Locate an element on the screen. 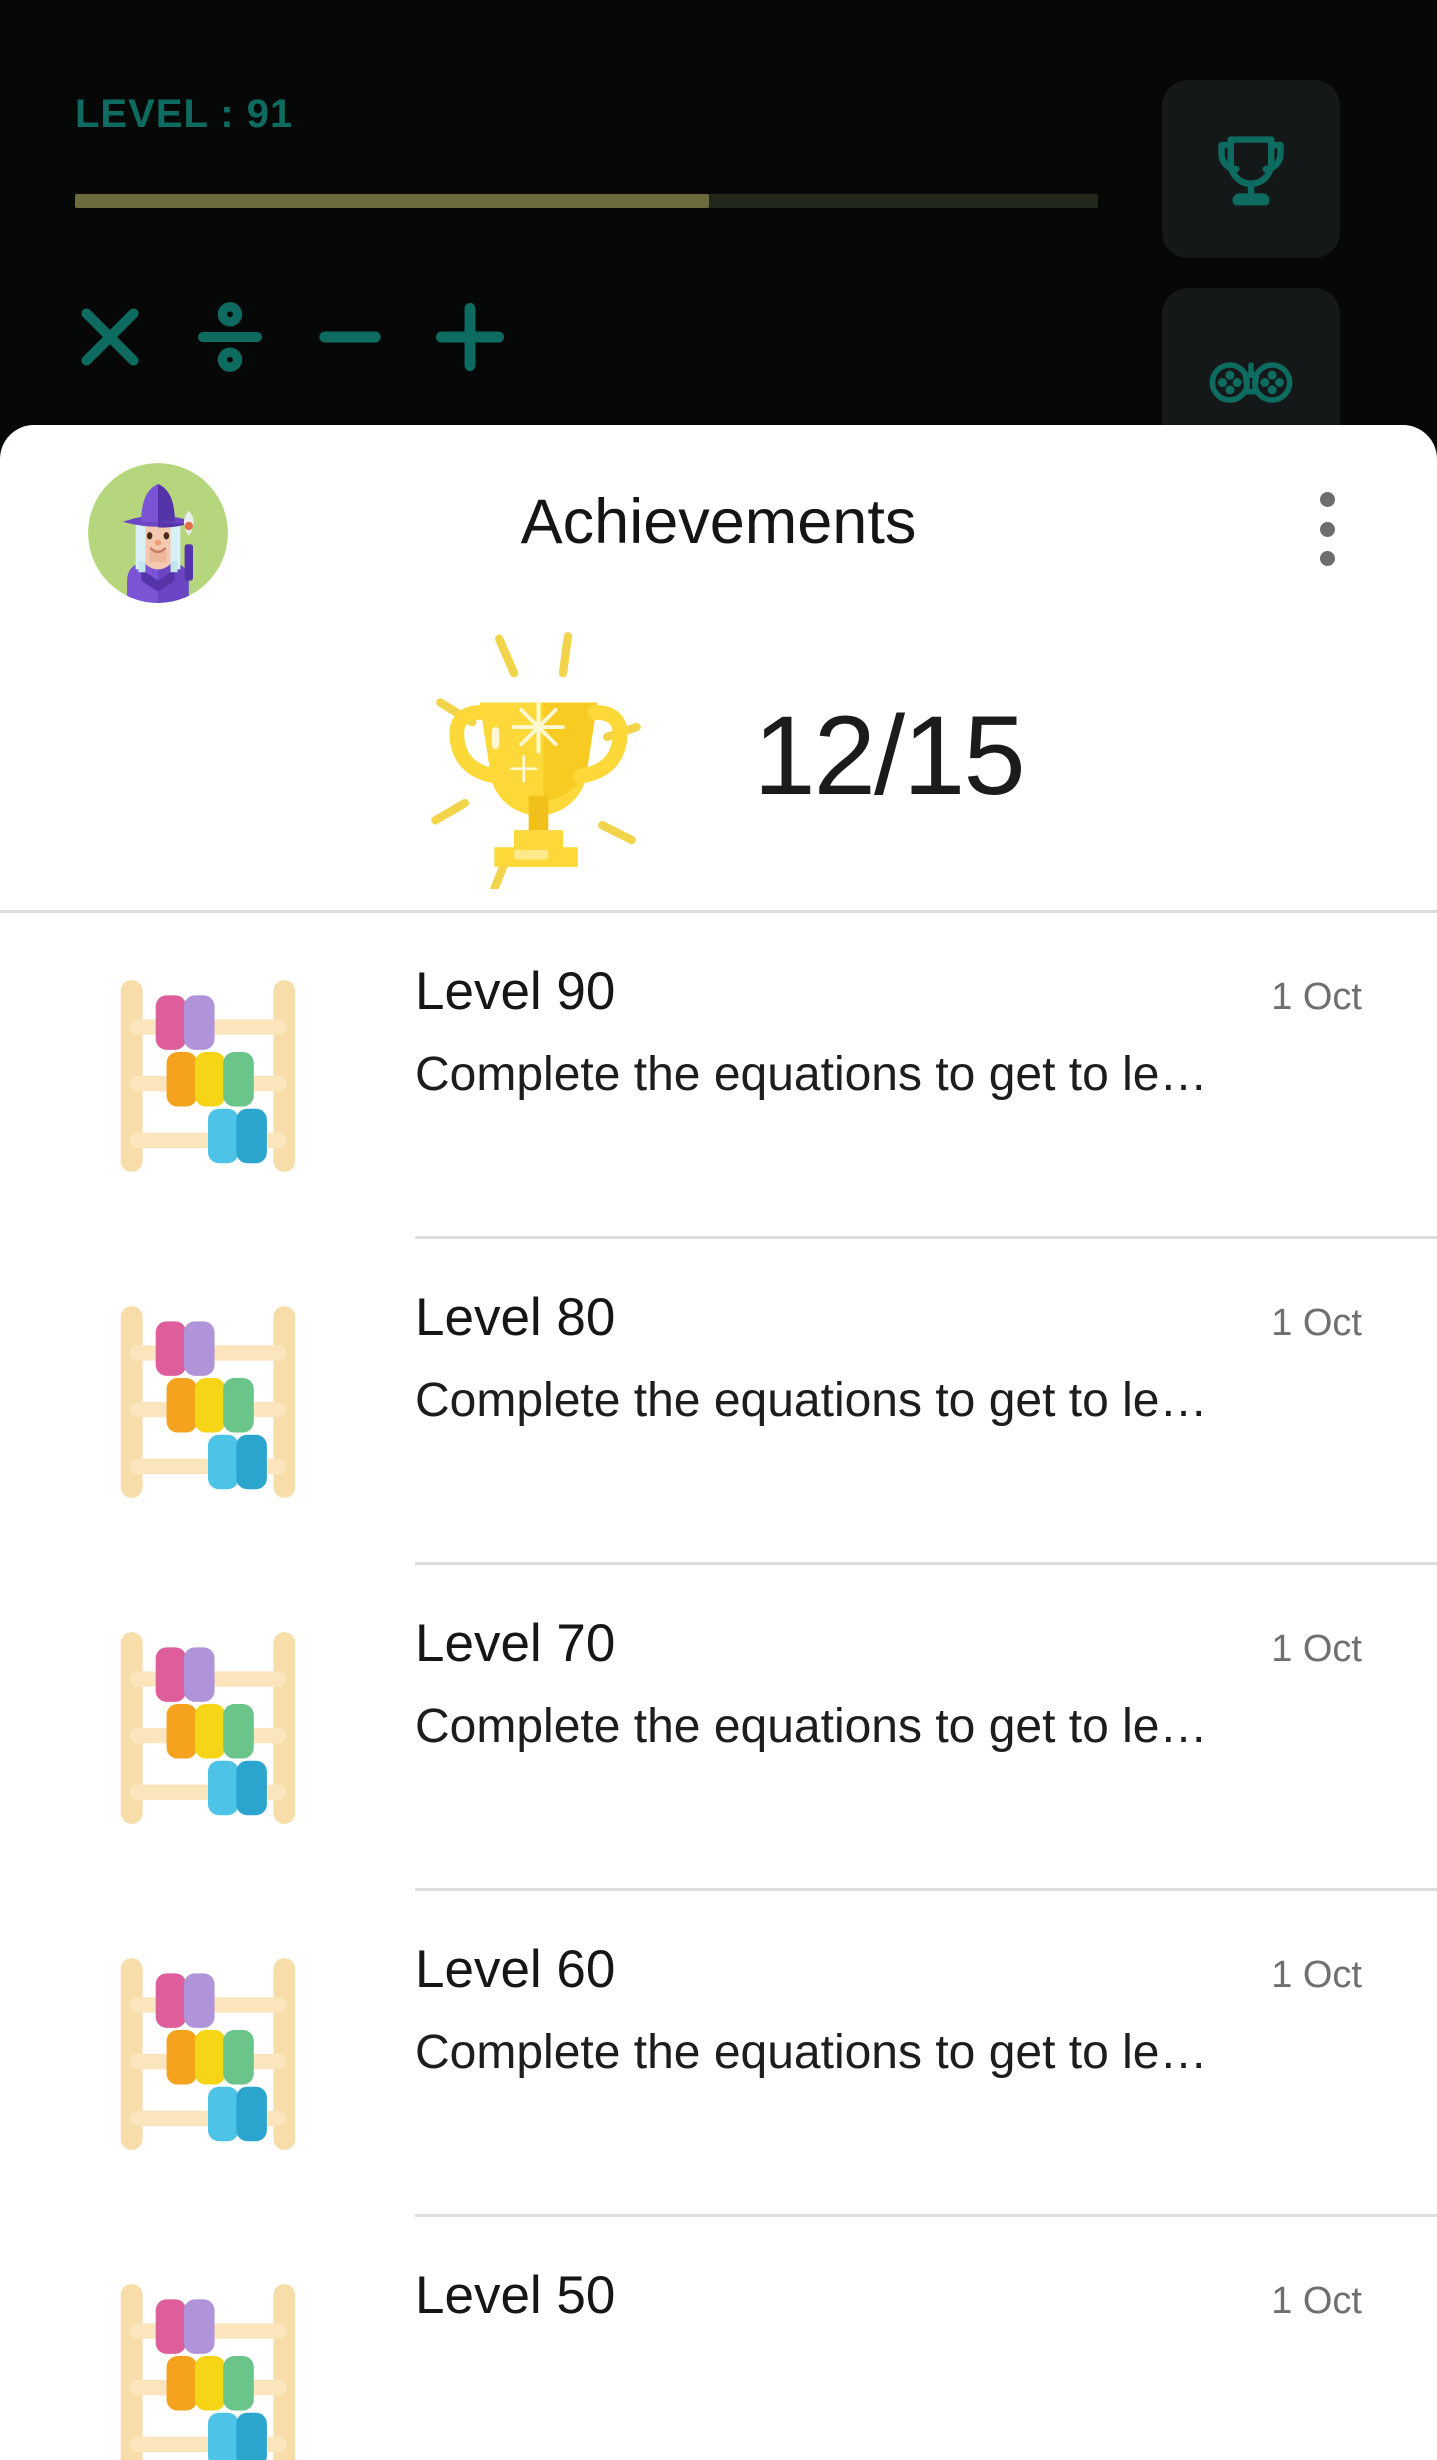  achievement-row-topline: Level 90 1 Oct is located at coordinates (888, 967).